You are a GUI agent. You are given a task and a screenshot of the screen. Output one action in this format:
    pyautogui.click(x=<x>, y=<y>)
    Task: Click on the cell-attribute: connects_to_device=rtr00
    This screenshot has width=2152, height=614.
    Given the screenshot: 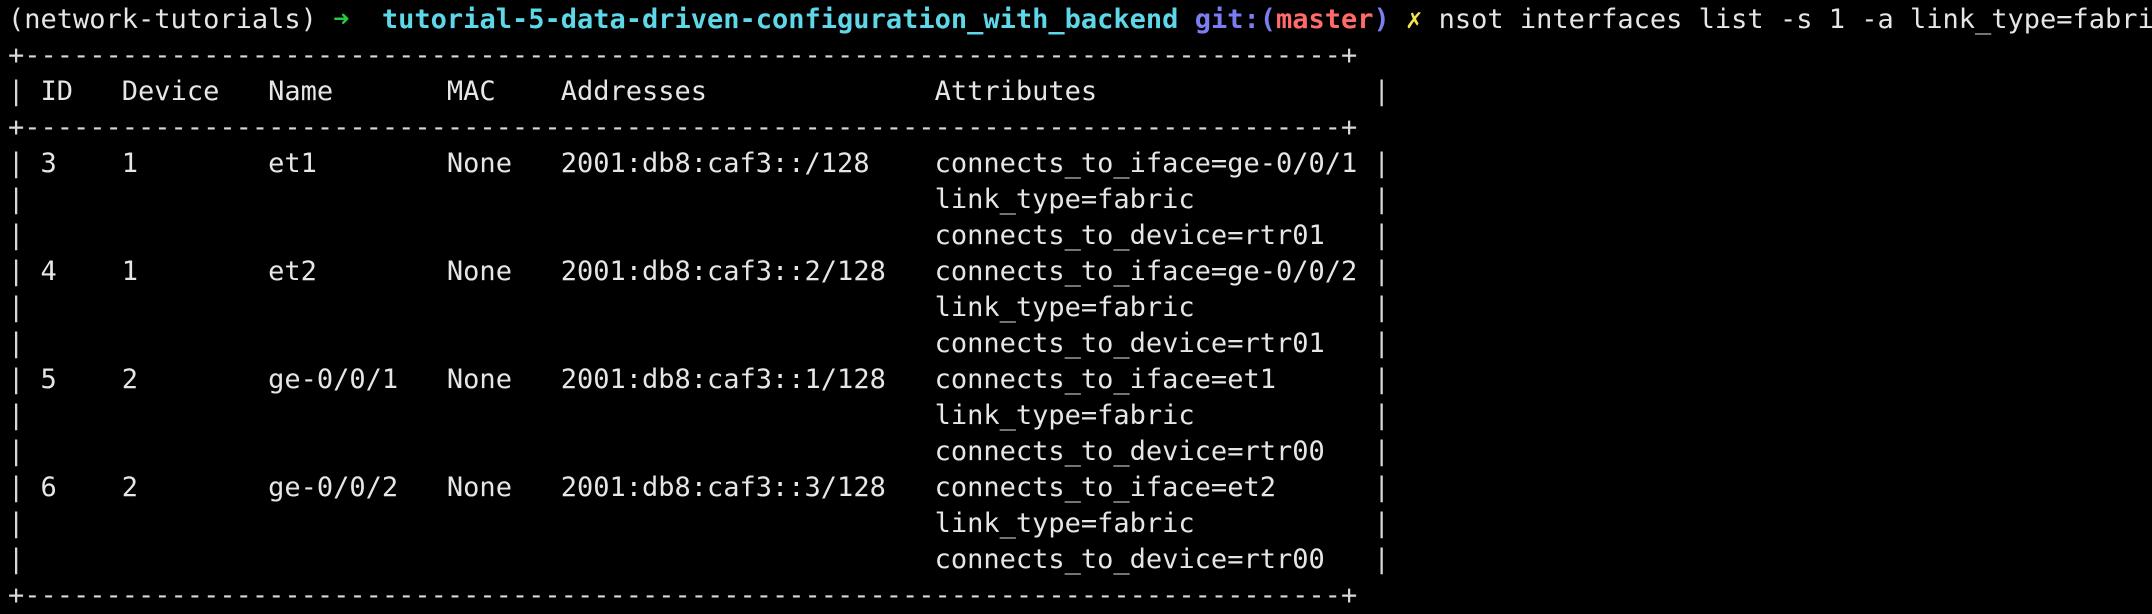 What is the action you would take?
    pyautogui.click(x=1154, y=451)
    